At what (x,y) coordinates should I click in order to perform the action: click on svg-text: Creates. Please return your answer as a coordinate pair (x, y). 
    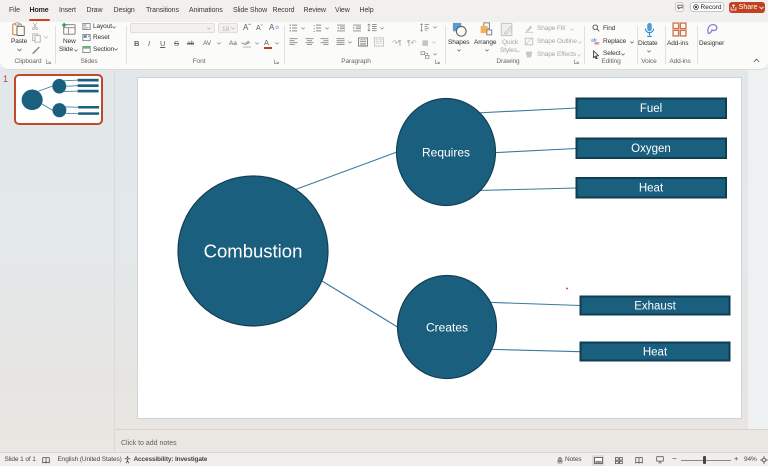
    Looking at the image, I should click on (447, 328).